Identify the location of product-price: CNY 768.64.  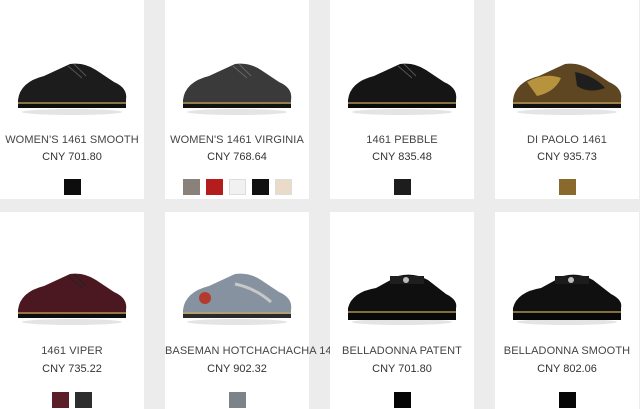
(237, 157).